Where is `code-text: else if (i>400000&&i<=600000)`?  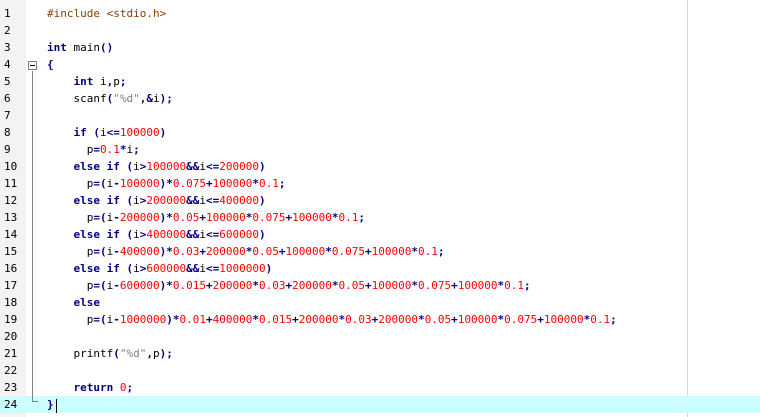 code-text: else if (i>400000&&i<=600000) is located at coordinates (156, 234).